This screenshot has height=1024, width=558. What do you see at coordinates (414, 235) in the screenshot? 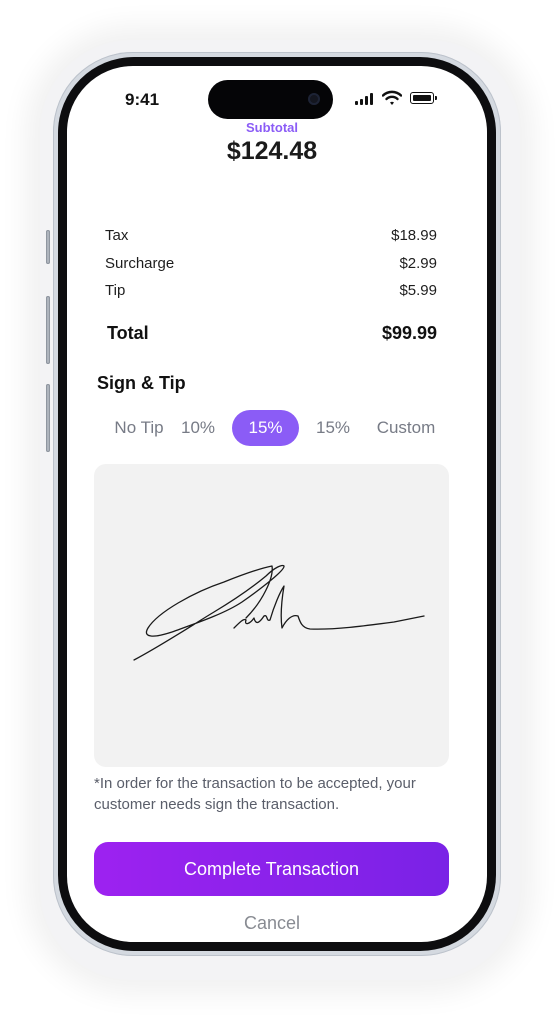
I see `line-item-amount: $18.99` at bounding box center [414, 235].